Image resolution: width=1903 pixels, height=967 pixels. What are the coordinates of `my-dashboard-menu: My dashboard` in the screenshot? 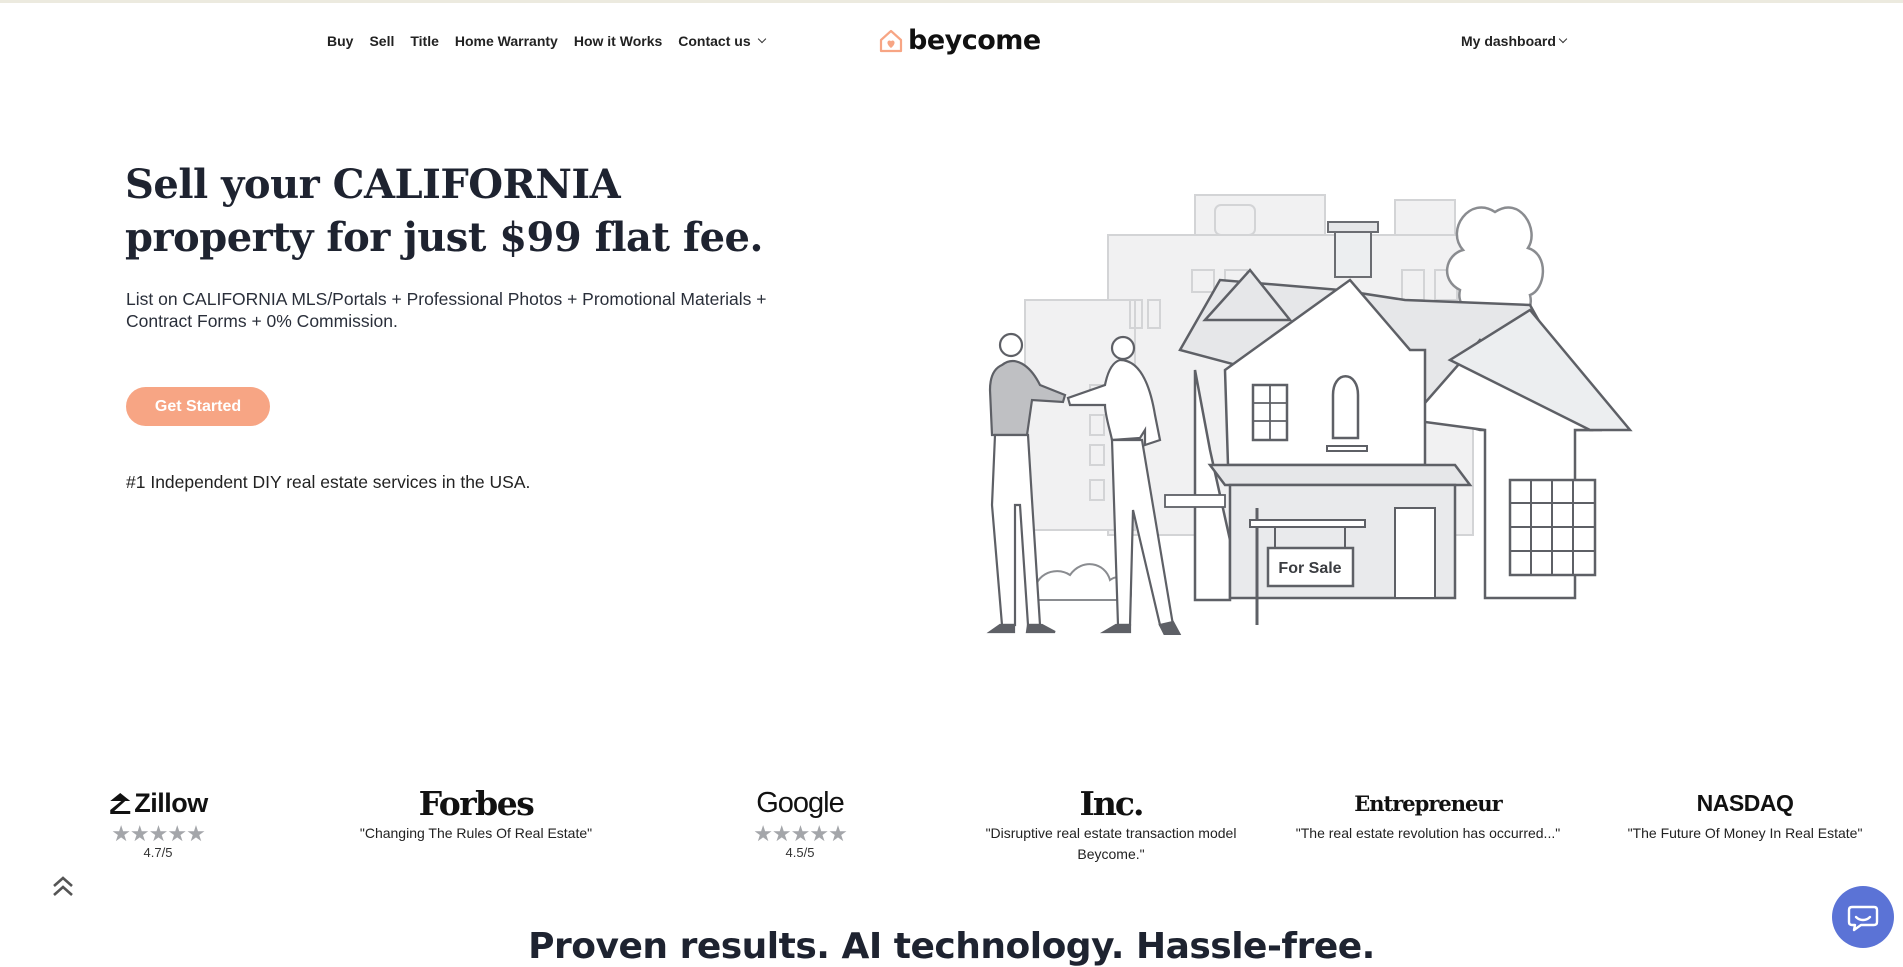 It's located at (1514, 41).